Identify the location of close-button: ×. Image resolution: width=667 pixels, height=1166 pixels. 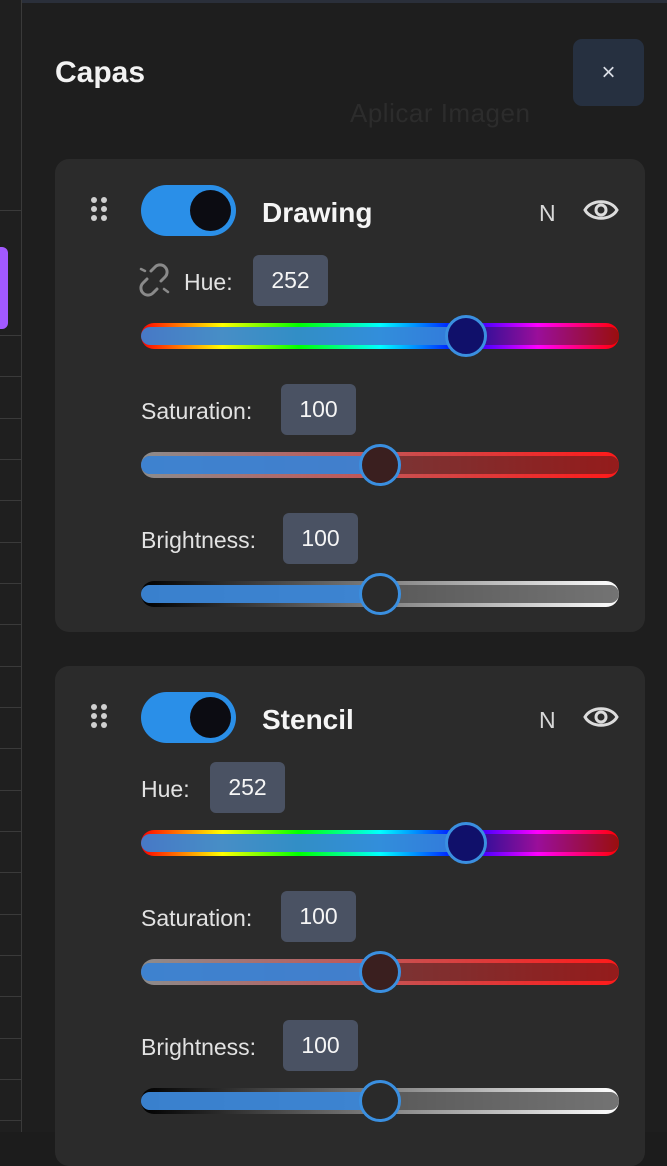
(608, 72).